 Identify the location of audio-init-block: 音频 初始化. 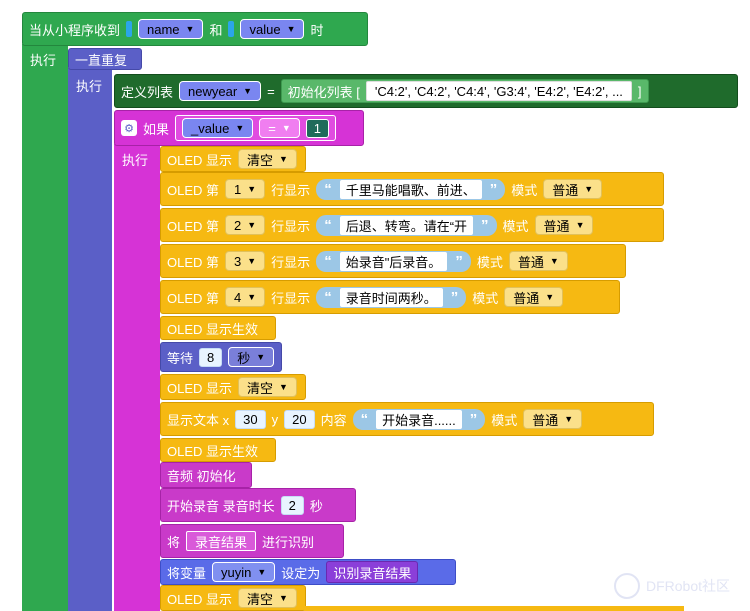
(206, 475).